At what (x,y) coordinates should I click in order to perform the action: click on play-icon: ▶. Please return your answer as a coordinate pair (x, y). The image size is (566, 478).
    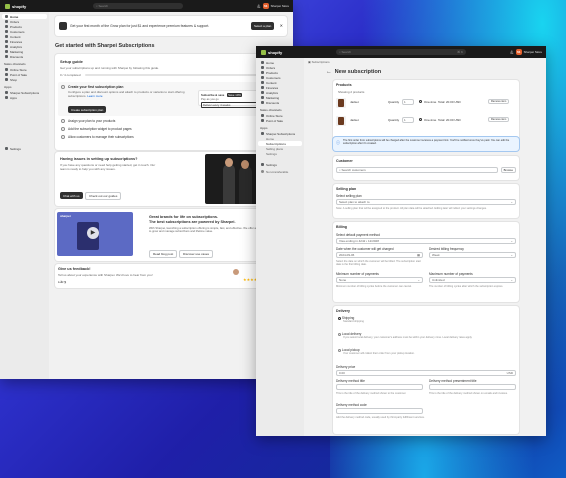
    Looking at the image, I should click on (93, 233).